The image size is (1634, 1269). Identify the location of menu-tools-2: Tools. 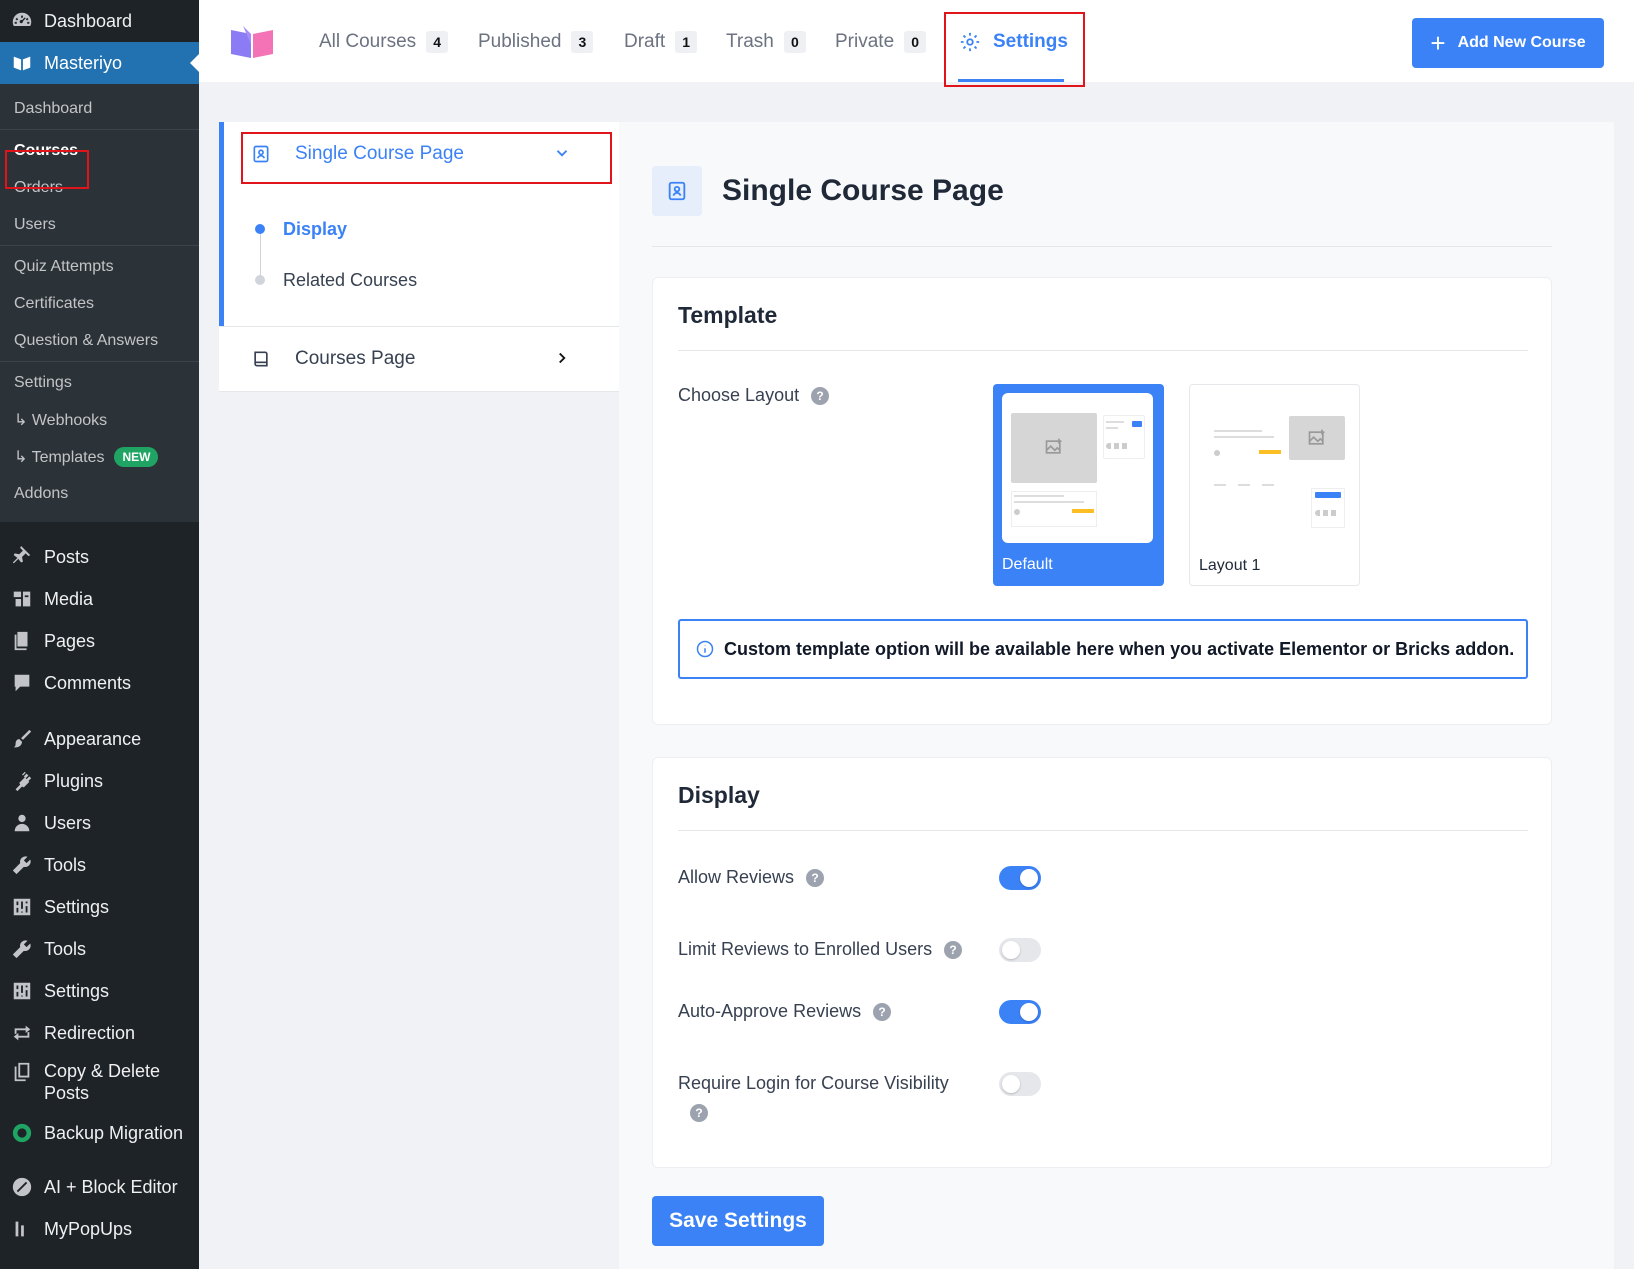
(99, 949).